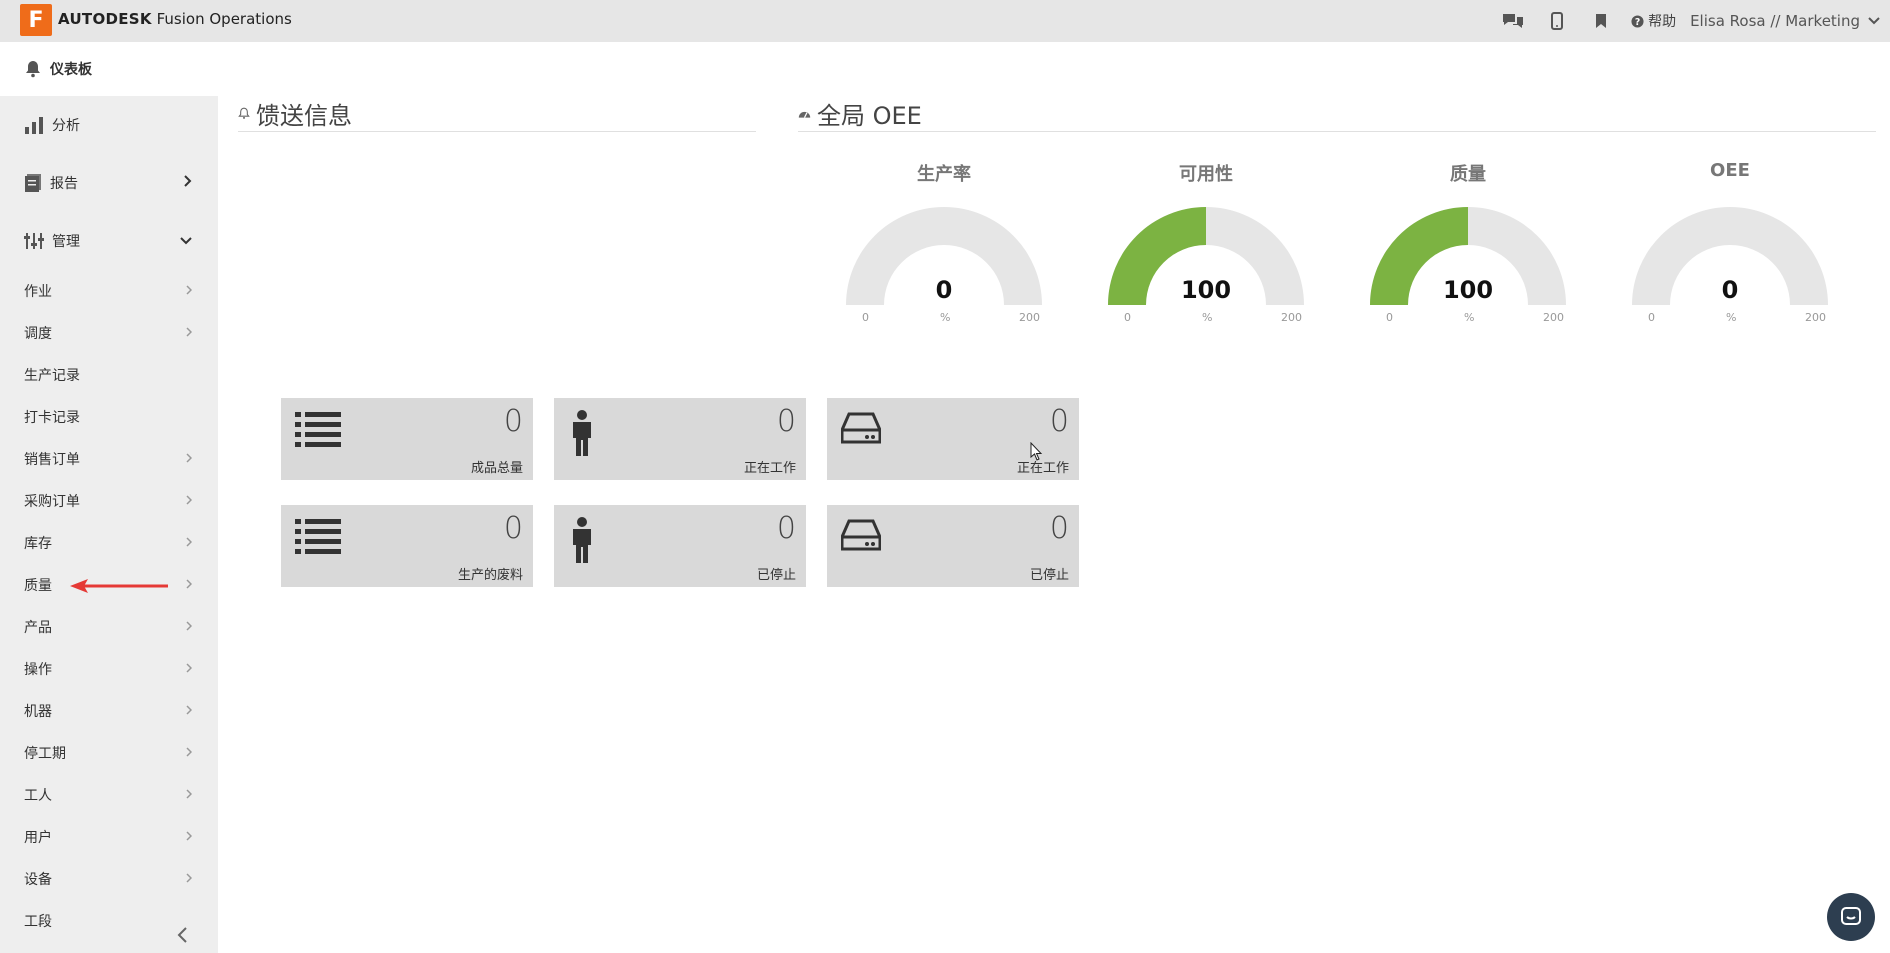 The height and width of the screenshot is (953, 1890). Describe the element at coordinates (582, 435) in the screenshot. I see `person-icon` at that location.